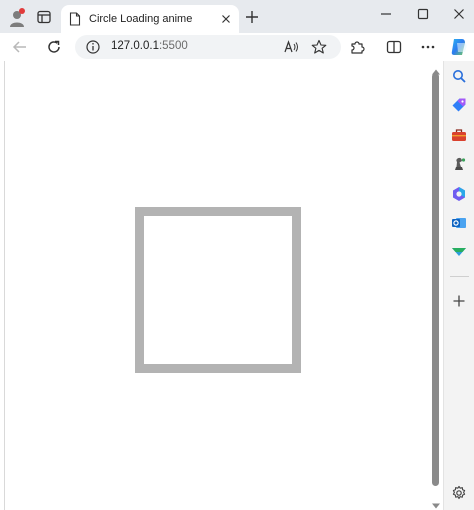  I want to click on profile-icon, so click(18, 18).